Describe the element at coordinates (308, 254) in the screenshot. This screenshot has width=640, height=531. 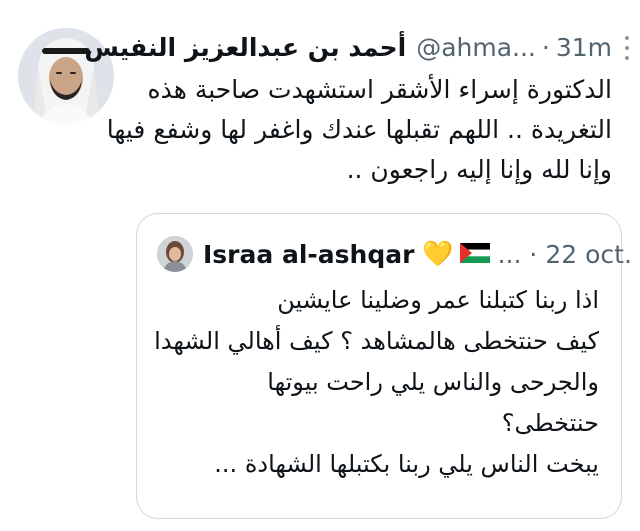
I see `quoted-author-name: Israa al-ashqar` at that location.